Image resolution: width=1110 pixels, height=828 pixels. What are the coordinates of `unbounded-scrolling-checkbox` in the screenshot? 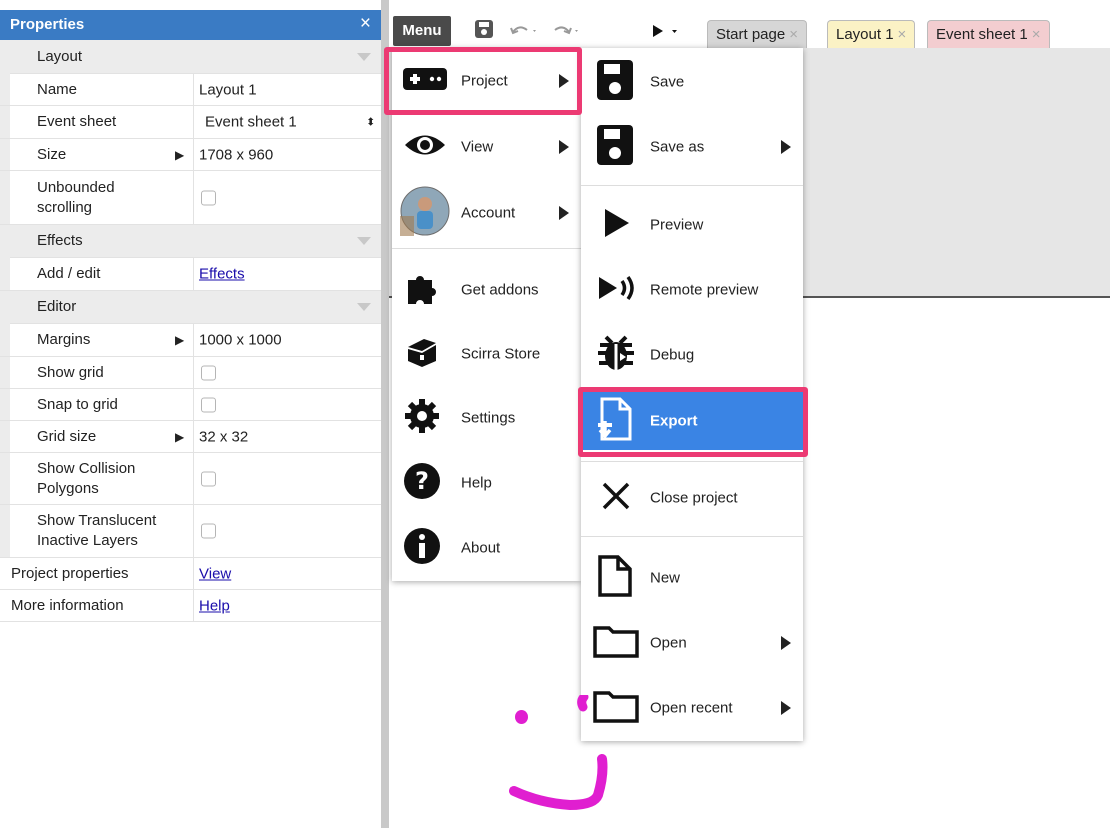 It's located at (208, 197).